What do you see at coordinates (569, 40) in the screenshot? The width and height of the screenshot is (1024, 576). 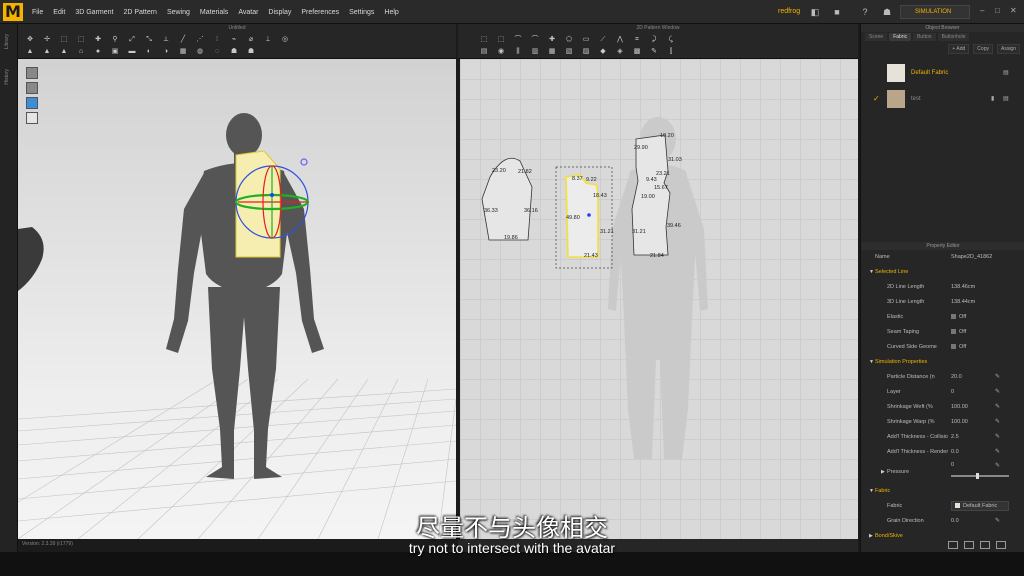 I see `polygon-icon: ⬠` at bounding box center [569, 40].